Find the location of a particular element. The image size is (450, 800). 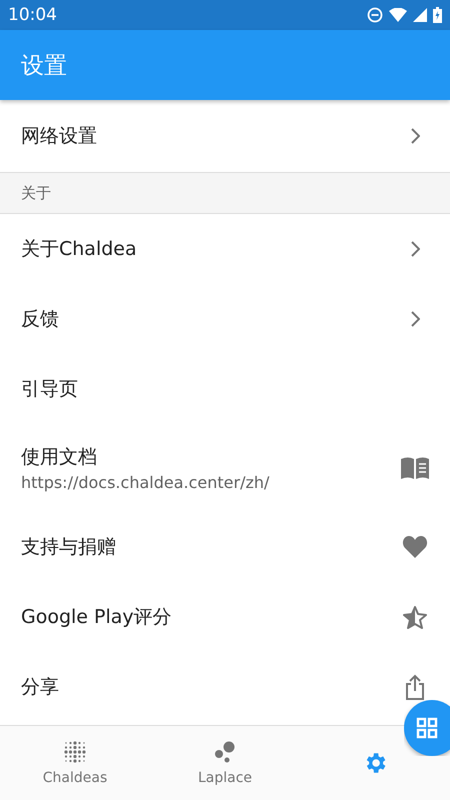

section-header: 关于 is located at coordinates (36, 193).